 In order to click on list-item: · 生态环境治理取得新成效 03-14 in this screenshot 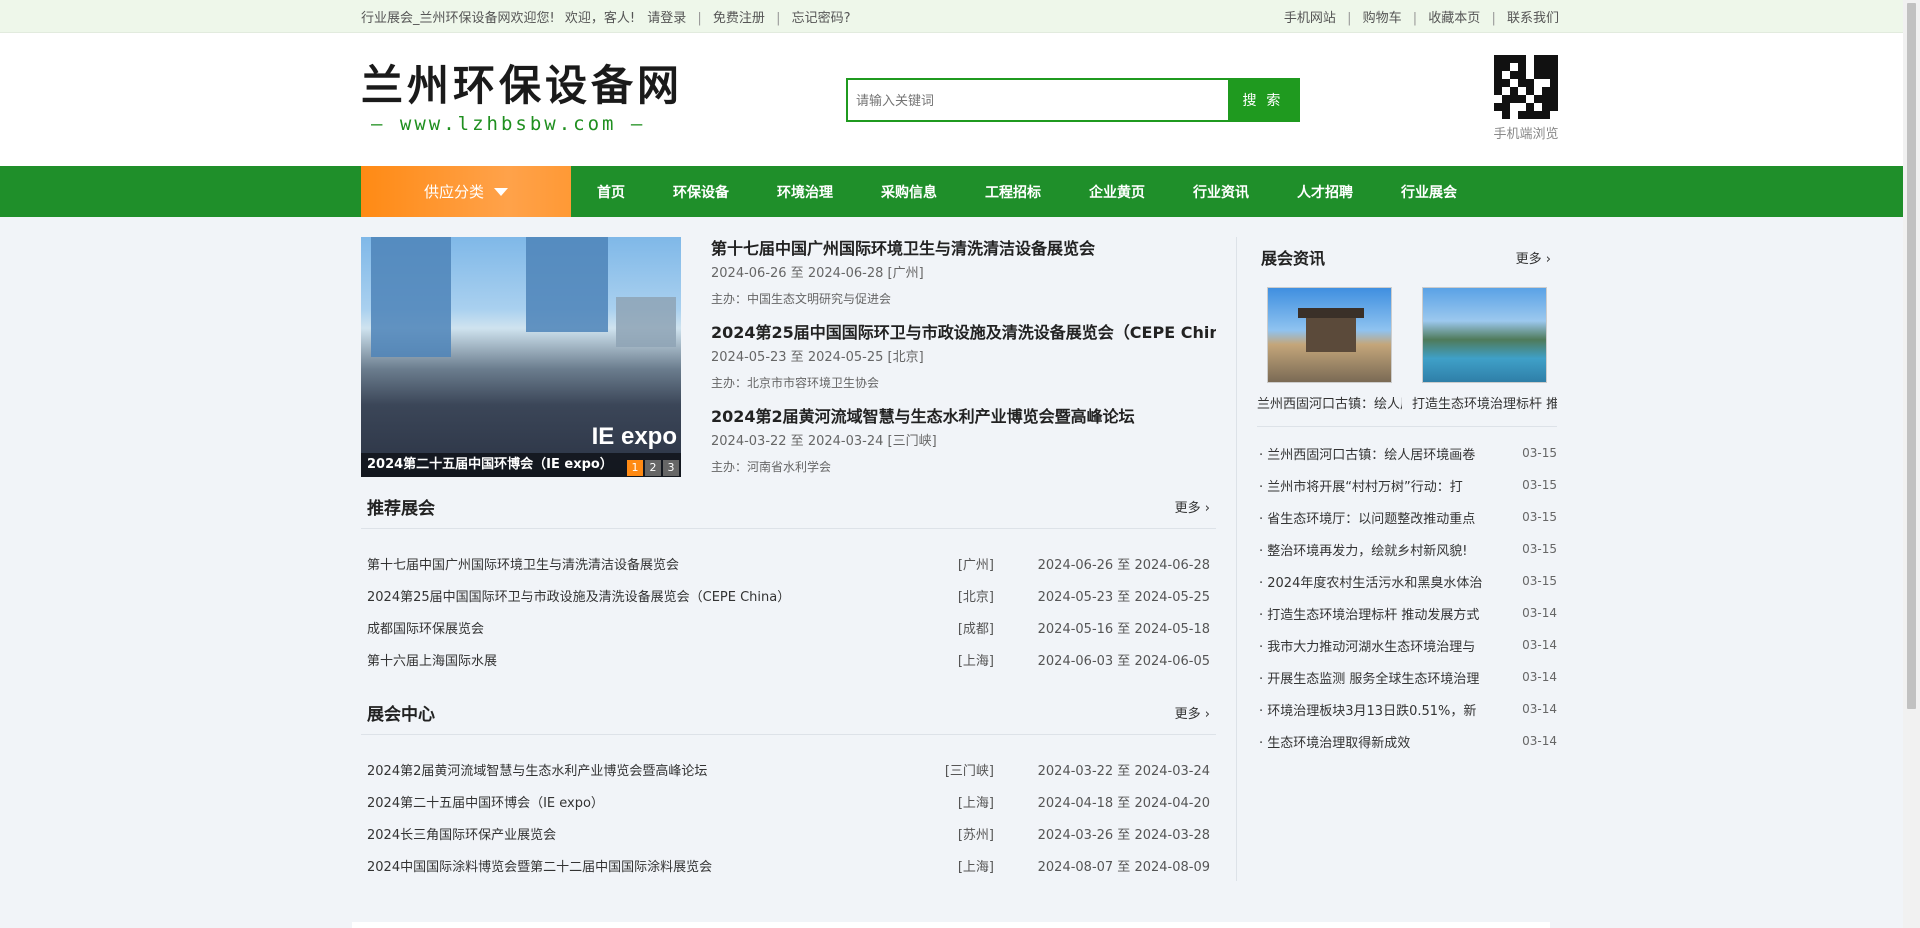, I will do `click(1407, 741)`.